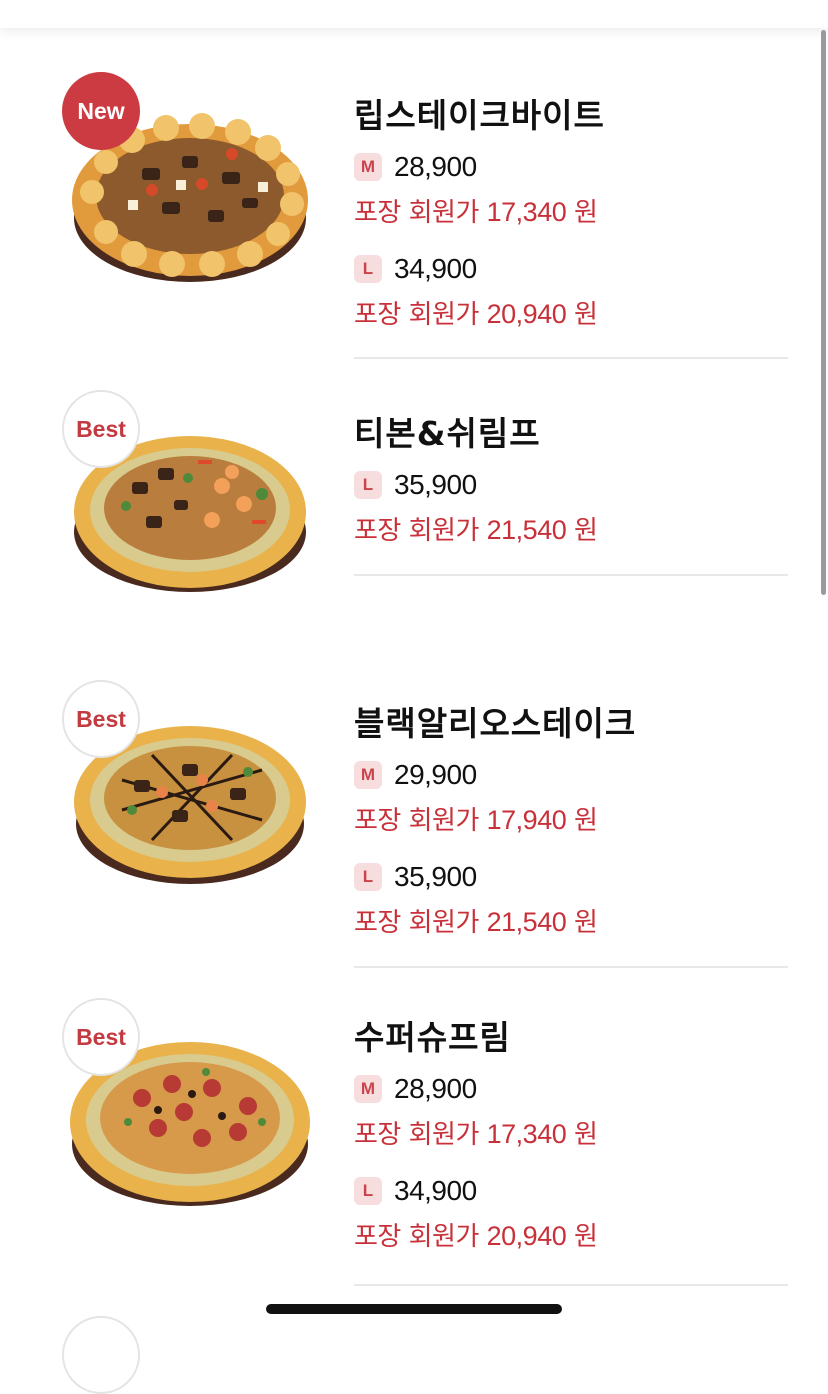  What do you see at coordinates (414, 1309) in the screenshot?
I see `home-indicator-bar` at bounding box center [414, 1309].